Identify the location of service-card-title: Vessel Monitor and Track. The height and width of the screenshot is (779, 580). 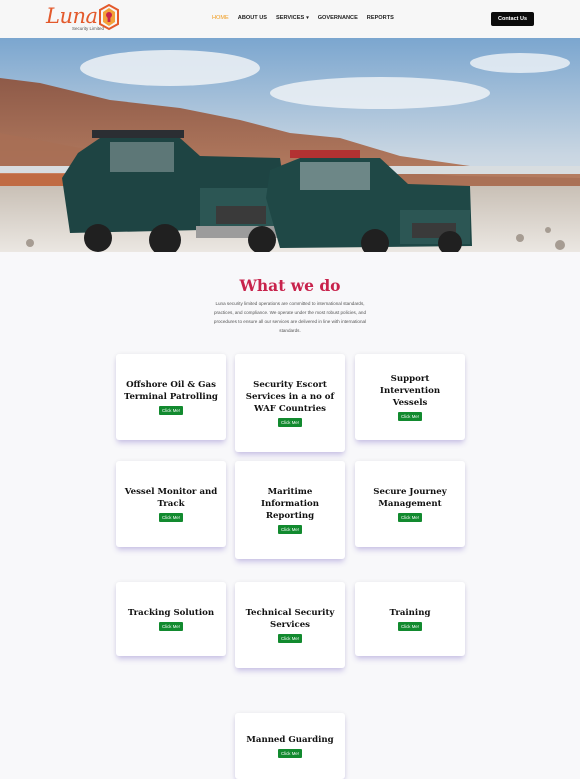
(171, 498).